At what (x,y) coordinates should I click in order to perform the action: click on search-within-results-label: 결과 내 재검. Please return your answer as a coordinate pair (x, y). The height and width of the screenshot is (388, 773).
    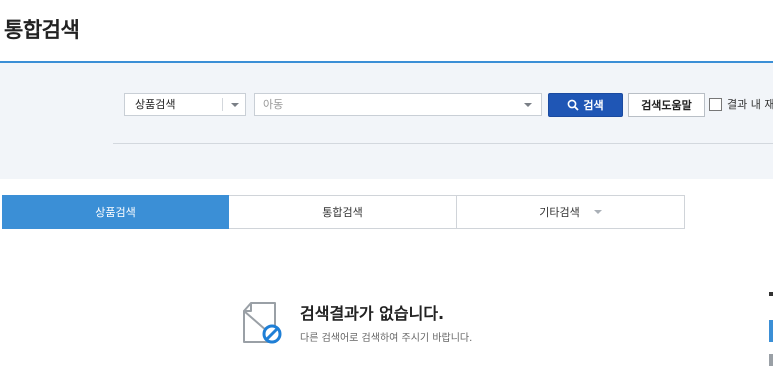
    Looking at the image, I should click on (750, 104).